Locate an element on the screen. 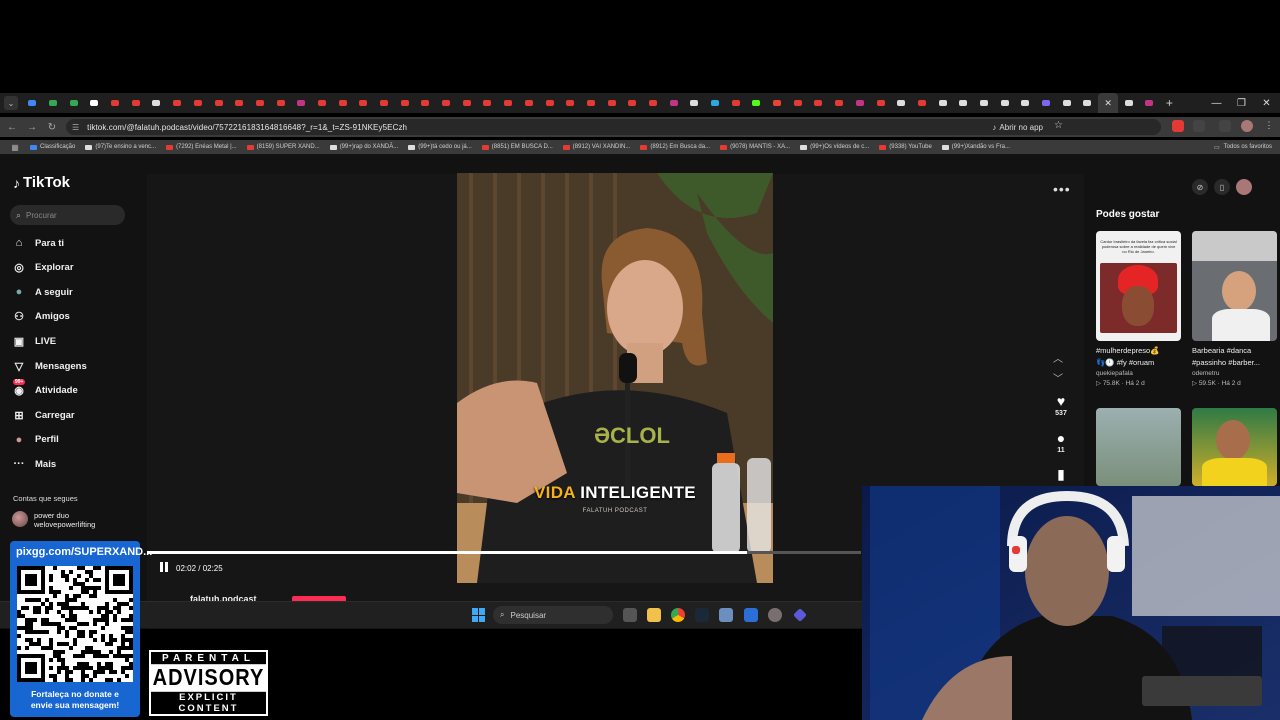 The height and width of the screenshot is (720, 1280). open-in-app-button: ♪ Abrir no app is located at coordinates (1017, 127).